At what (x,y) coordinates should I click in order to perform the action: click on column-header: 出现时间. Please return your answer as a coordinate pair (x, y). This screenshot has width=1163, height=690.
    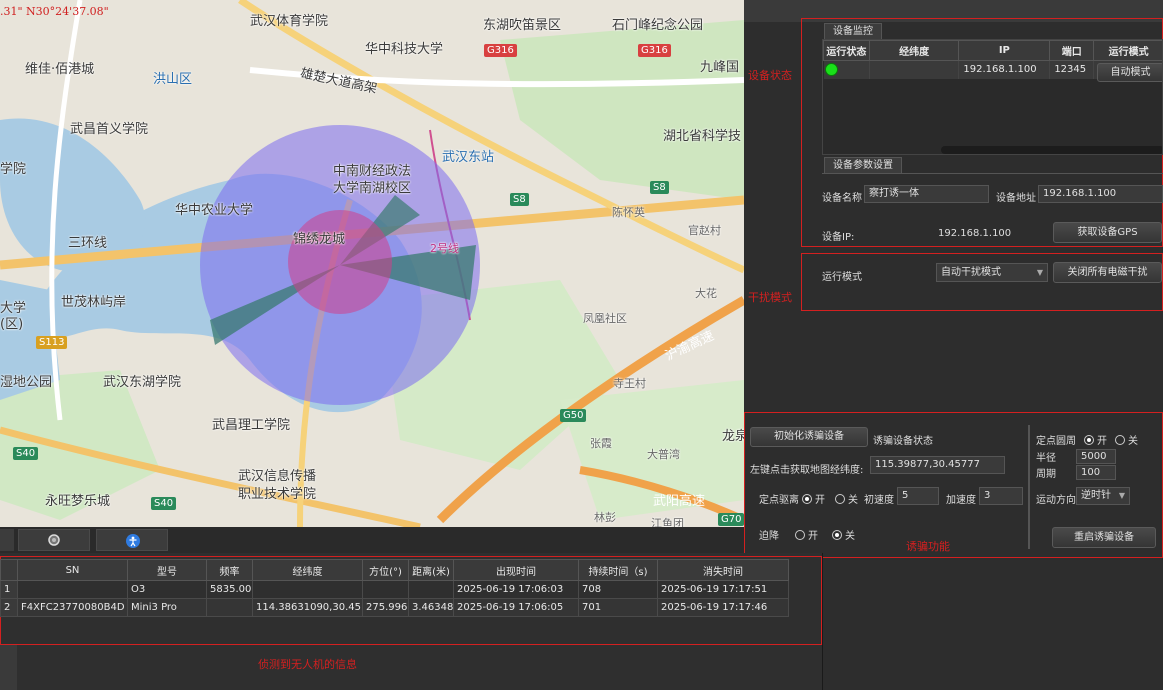
    Looking at the image, I should click on (516, 570).